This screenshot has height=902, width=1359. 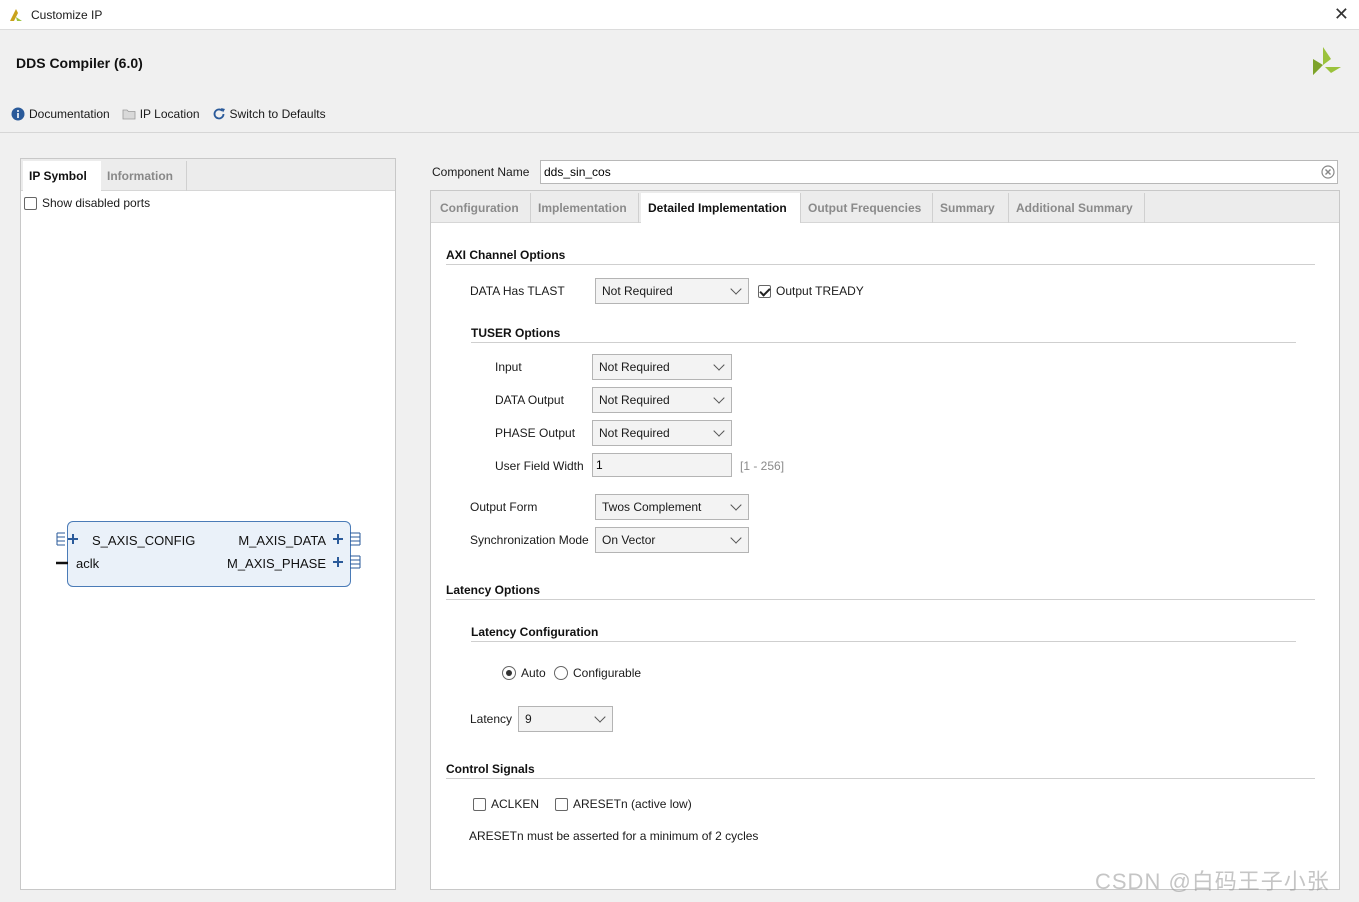 I want to click on latency-select: 9, so click(x=565, y=719).